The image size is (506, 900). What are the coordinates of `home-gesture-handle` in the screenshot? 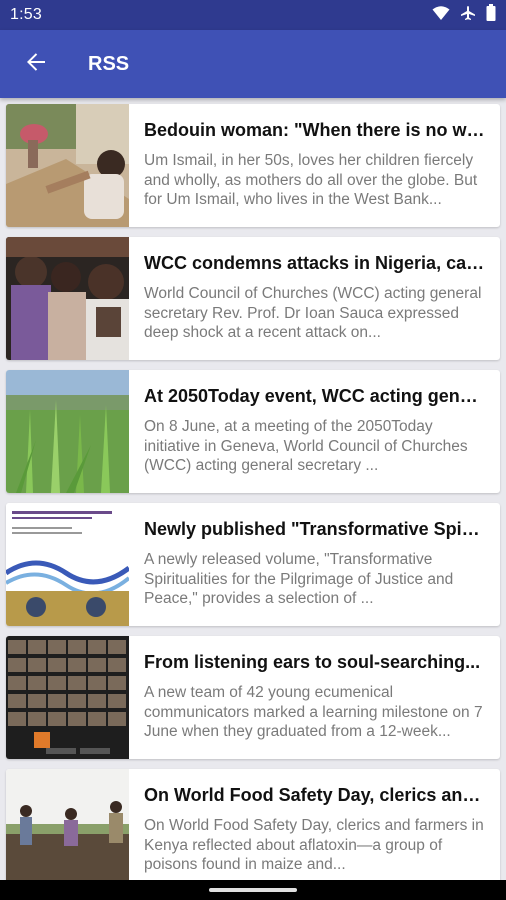 It's located at (253, 890).